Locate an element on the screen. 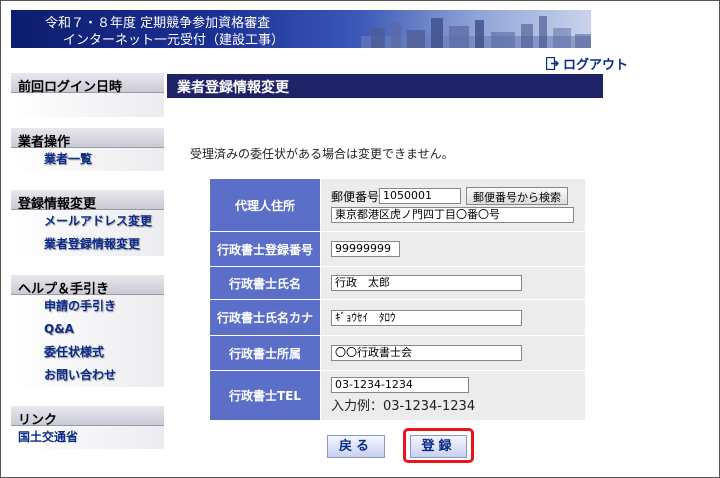 The image size is (720, 478). kana-input: ｷﾞｮｳｾｲ ﾀﾛｳ is located at coordinates (426, 317).